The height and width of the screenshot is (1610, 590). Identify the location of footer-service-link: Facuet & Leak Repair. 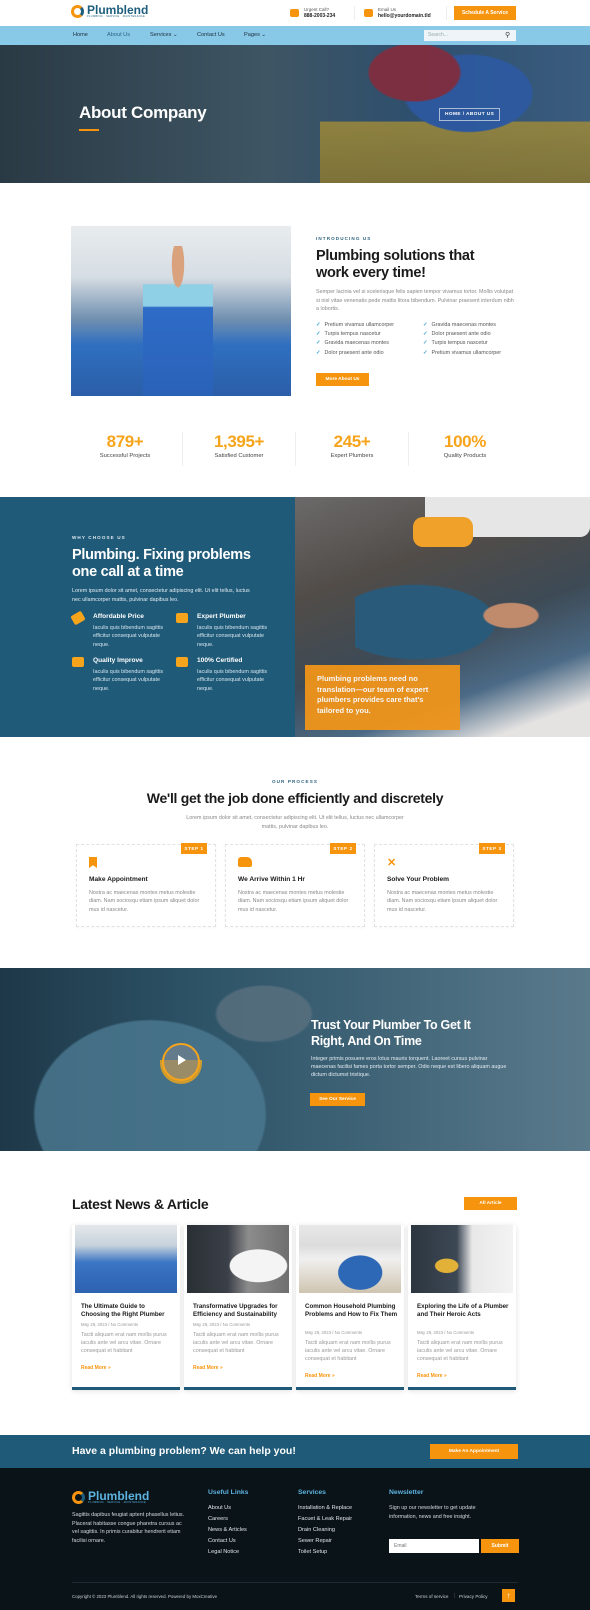
(325, 1519).